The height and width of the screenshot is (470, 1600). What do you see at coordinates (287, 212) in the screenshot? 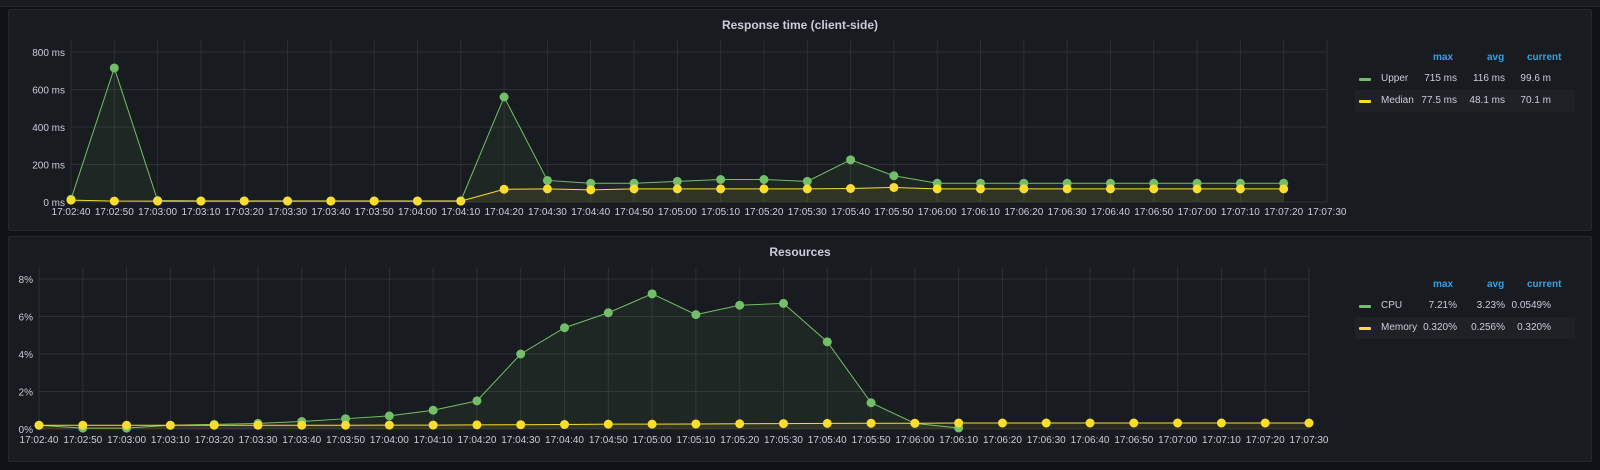
I see `x-tick-label: 17:03:30` at bounding box center [287, 212].